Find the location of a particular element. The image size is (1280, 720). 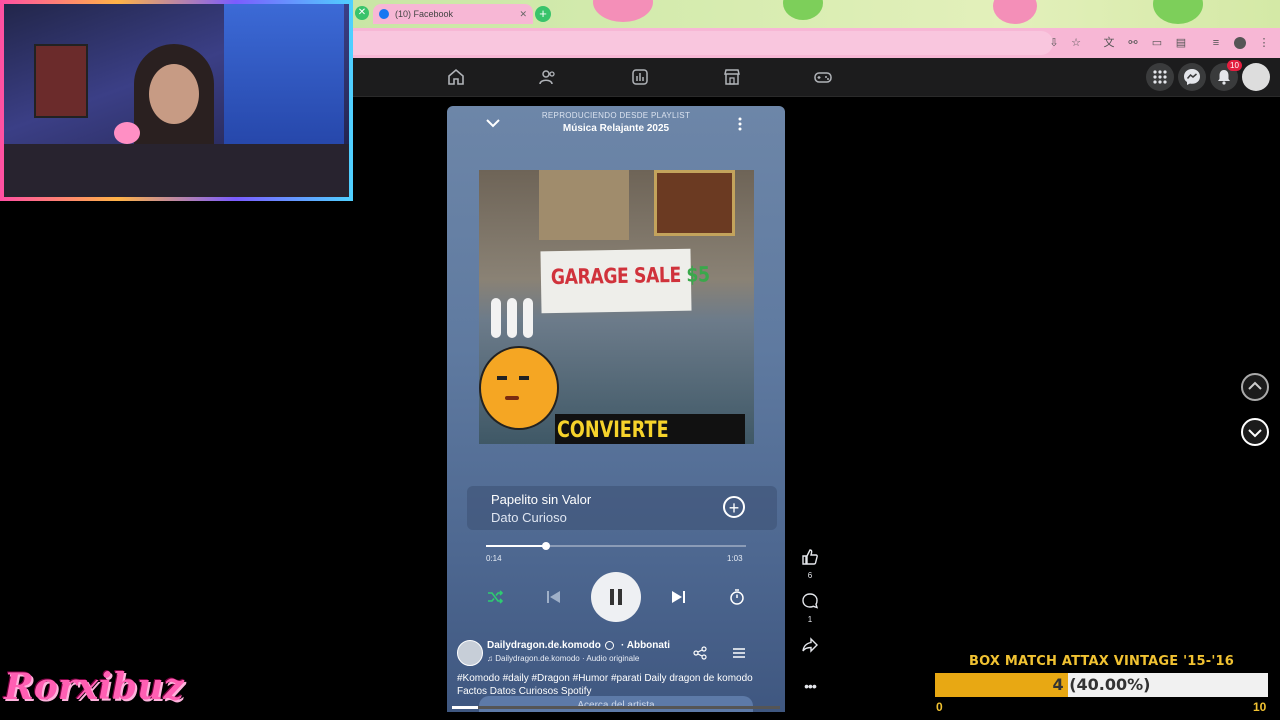

like-icon is located at coordinates (810, 557).